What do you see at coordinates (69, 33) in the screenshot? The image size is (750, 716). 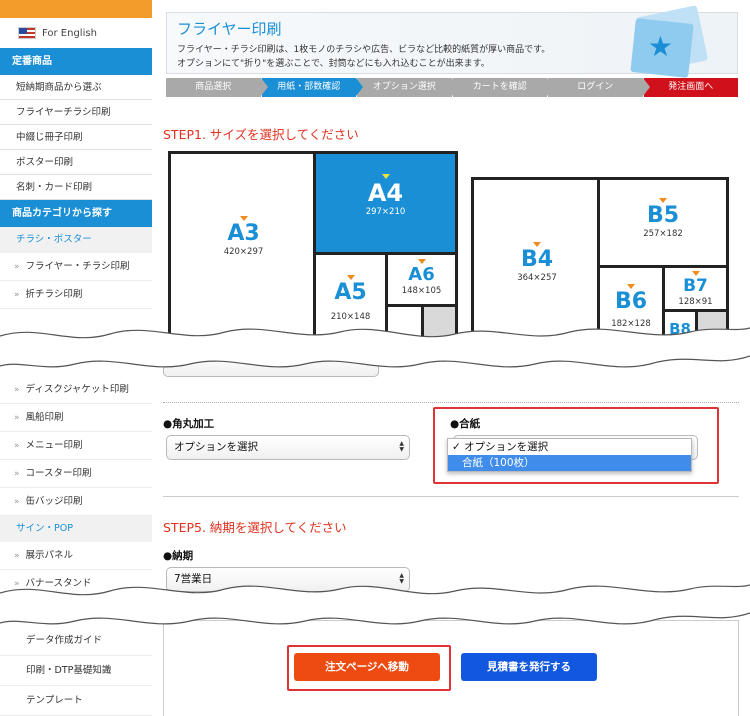 I see `english-link-label: For English` at bounding box center [69, 33].